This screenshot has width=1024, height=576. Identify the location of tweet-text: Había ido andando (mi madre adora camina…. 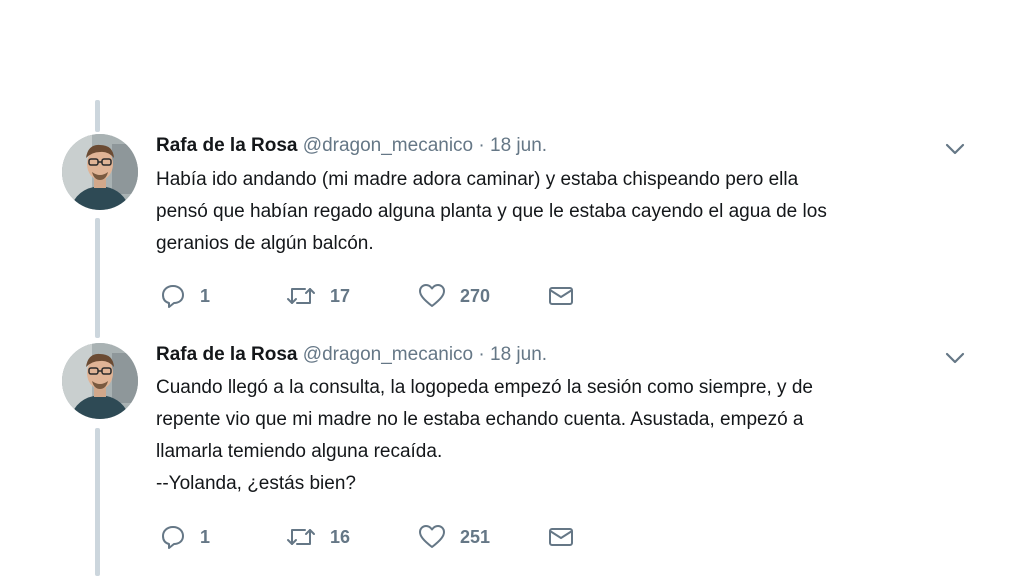
(566, 212).